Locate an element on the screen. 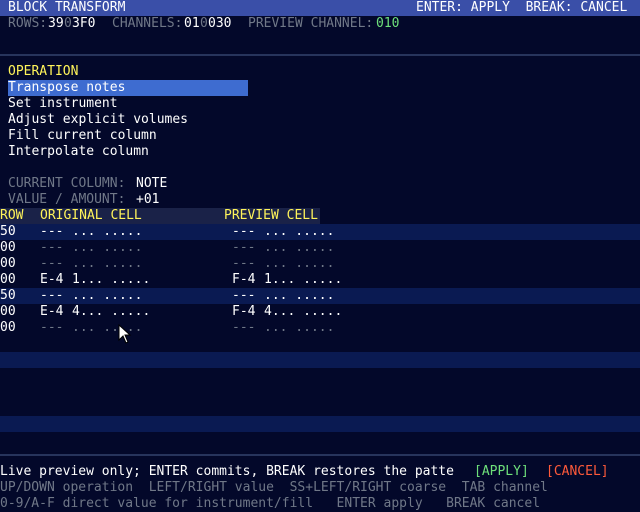 This screenshot has width=640, height=512. mouse-pointer-icon is located at coordinates (125, 334).